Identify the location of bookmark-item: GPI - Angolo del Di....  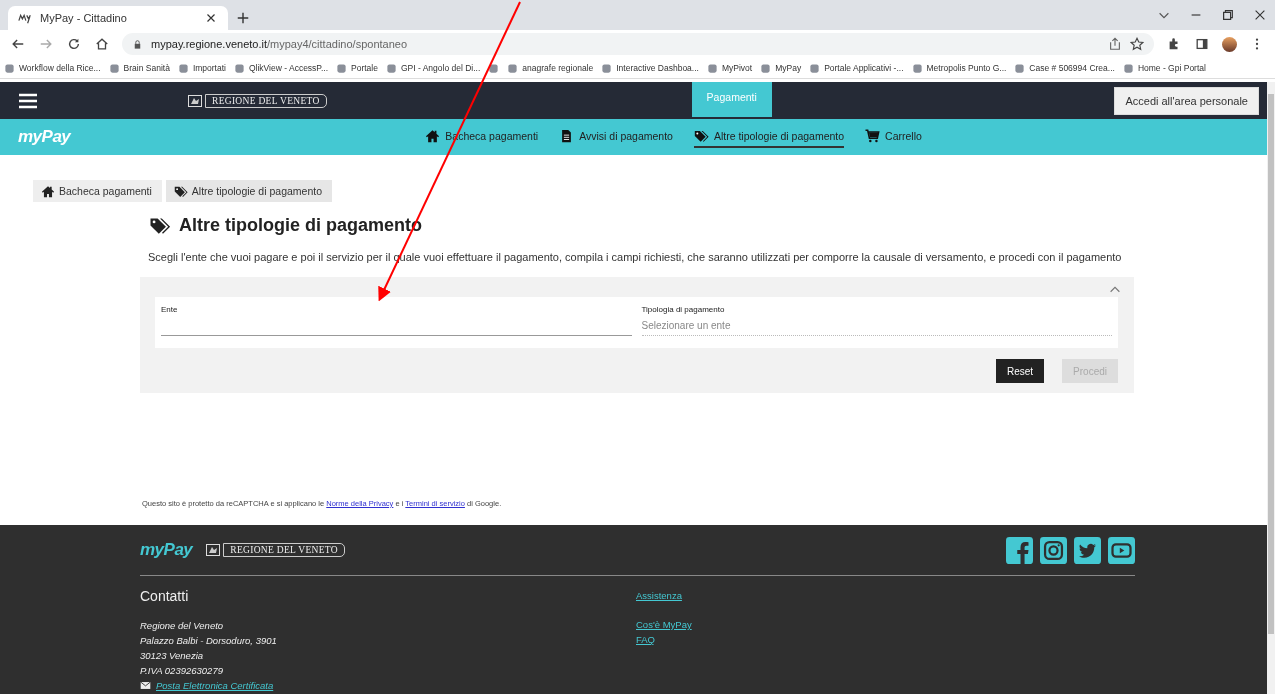
(433, 68).